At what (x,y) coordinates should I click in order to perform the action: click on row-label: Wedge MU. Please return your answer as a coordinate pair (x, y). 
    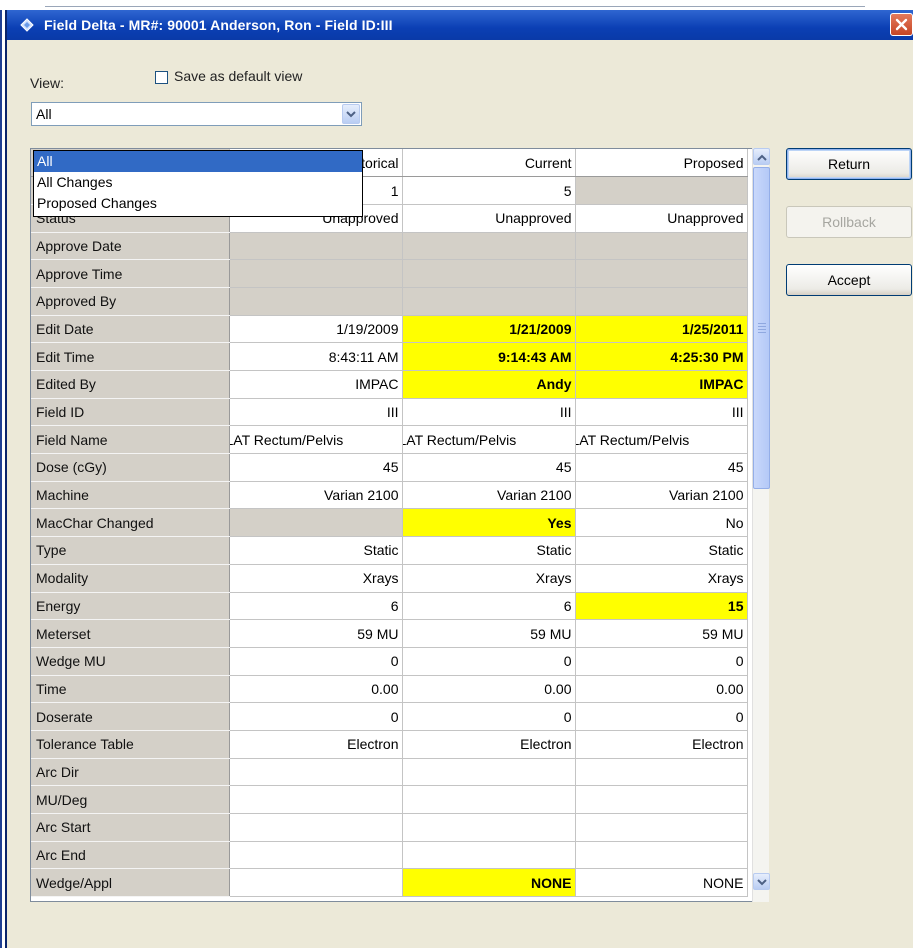
    Looking at the image, I should click on (130, 661).